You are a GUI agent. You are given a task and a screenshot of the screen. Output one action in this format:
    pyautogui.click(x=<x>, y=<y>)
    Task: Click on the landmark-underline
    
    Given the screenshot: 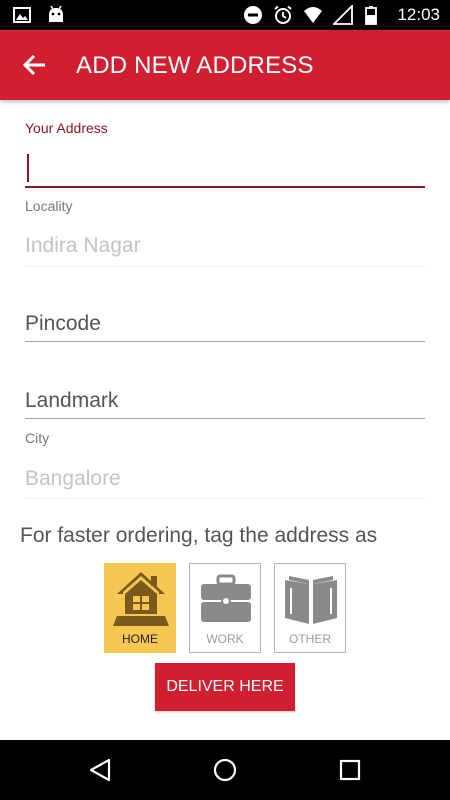 What is the action you would take?
    pyautogui.click(x=225, y=418)
    